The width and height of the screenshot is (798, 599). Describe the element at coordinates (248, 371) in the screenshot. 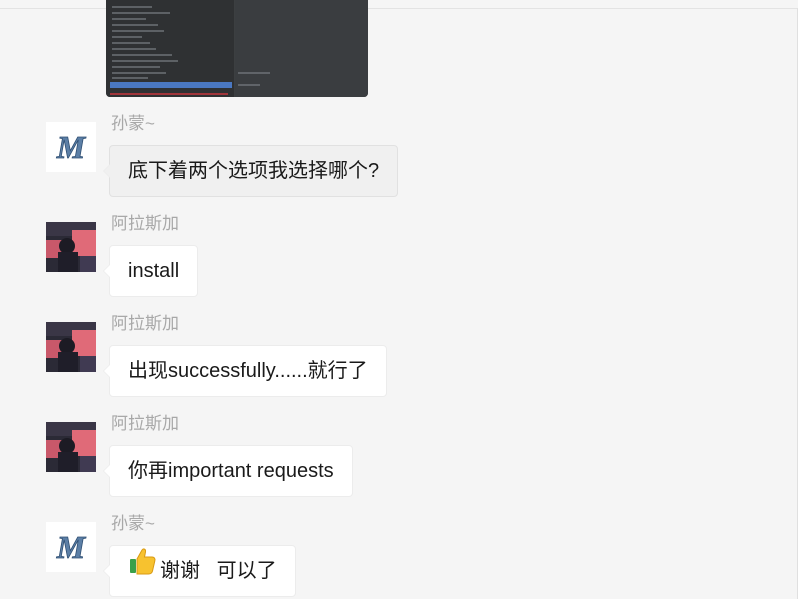

I see `message-text: 出现successfully......就行了` at that location.